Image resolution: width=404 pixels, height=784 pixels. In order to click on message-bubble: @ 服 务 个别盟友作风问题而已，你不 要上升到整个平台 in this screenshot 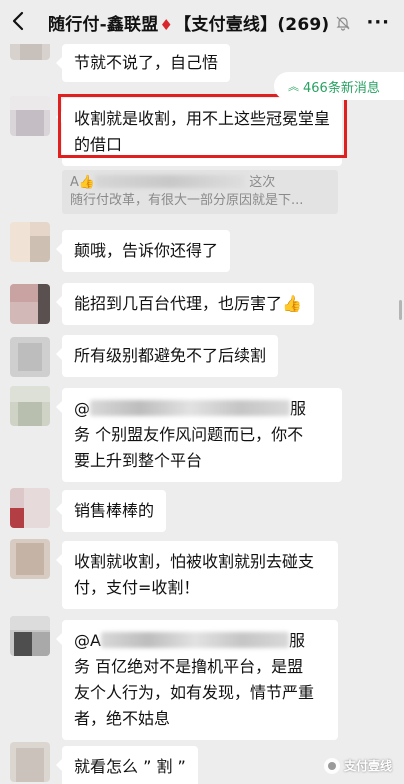, I will do `click(199, 435)`.